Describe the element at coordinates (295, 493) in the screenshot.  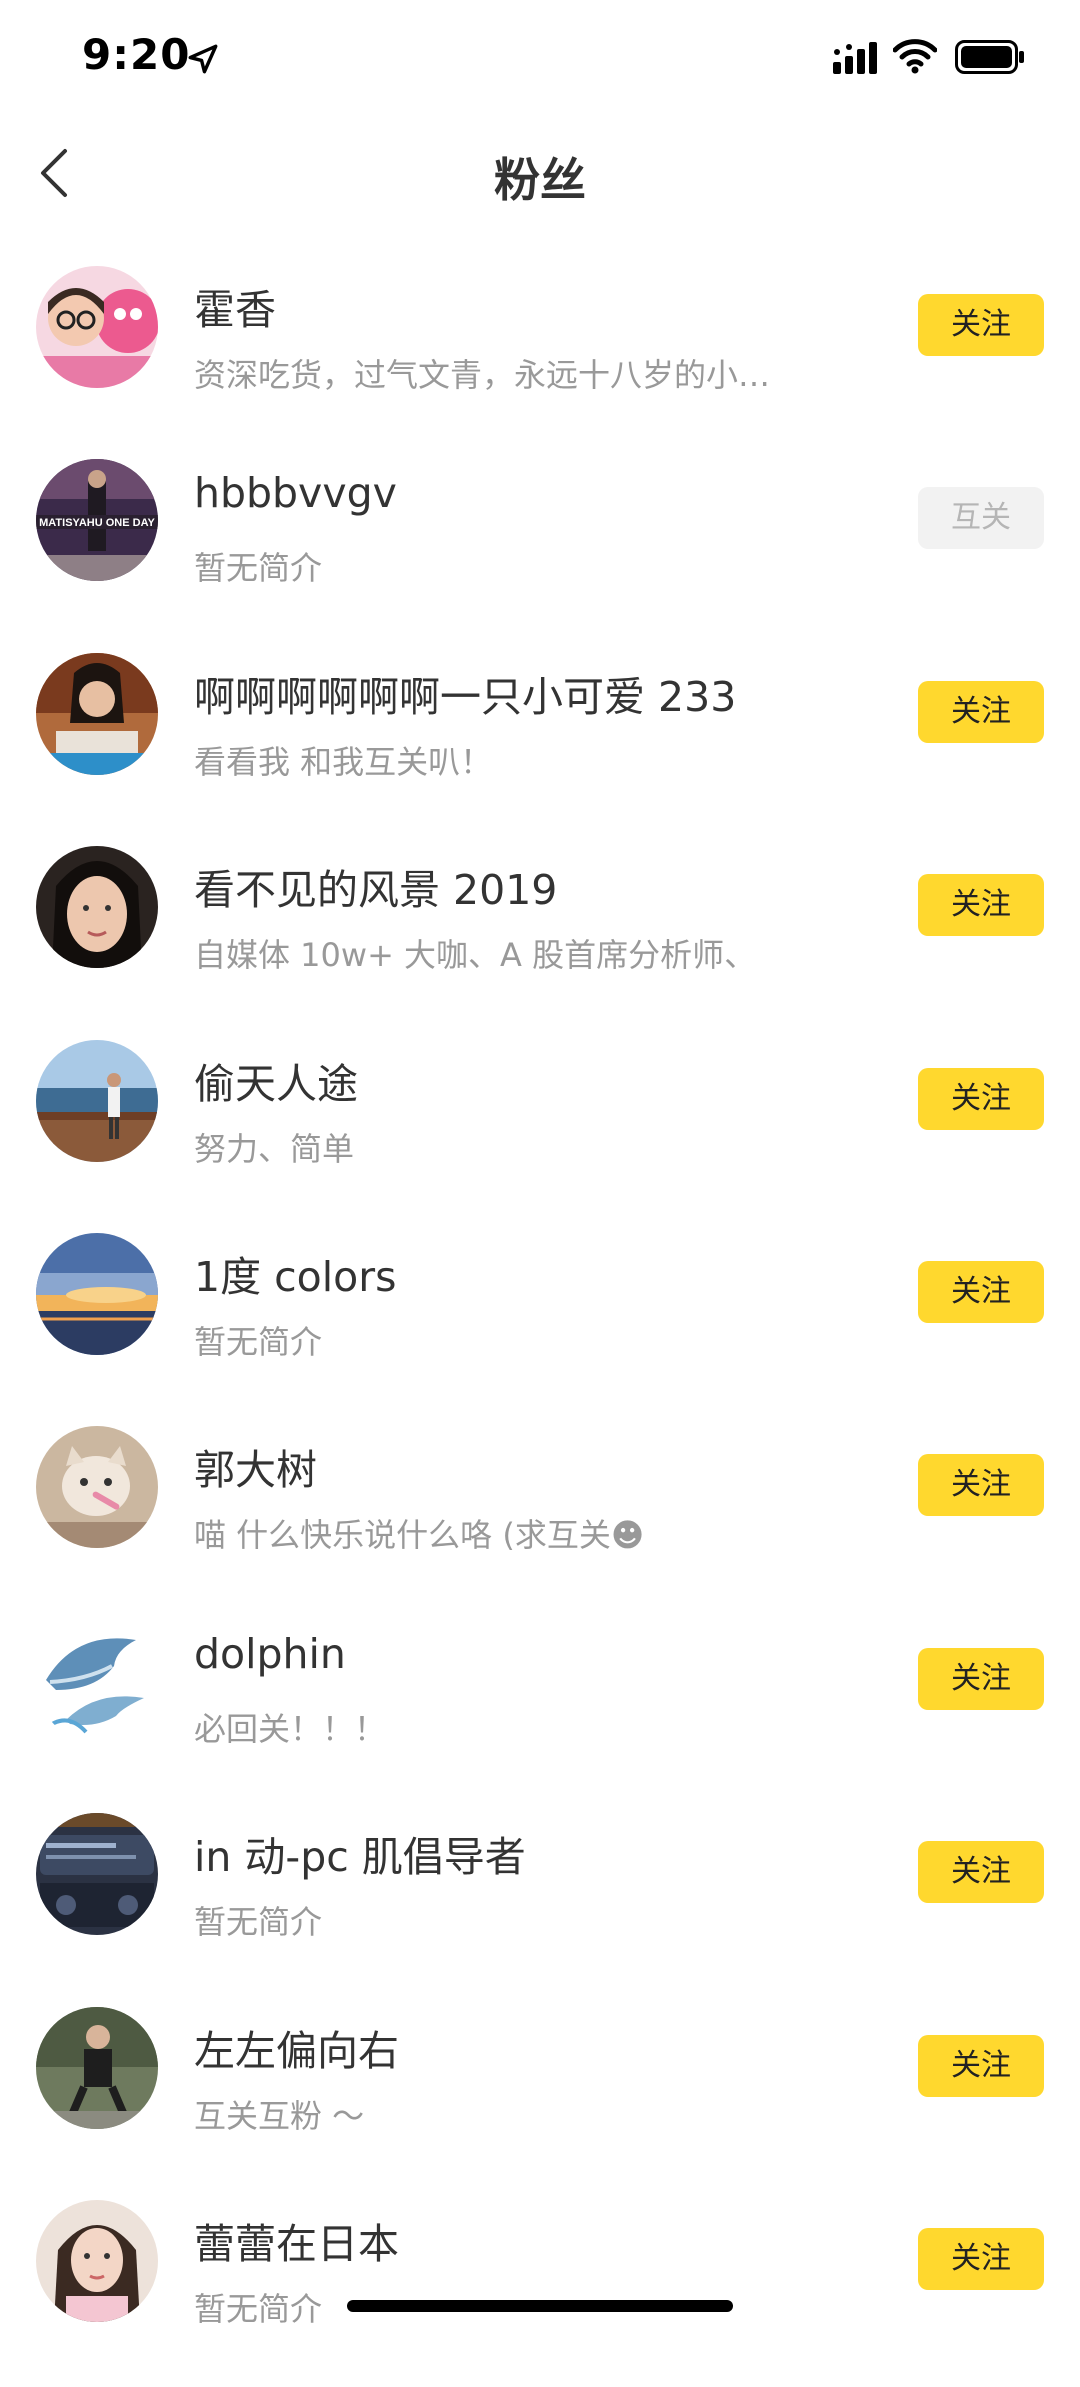
I see `fan-name: hbbbvvgv` at that location.